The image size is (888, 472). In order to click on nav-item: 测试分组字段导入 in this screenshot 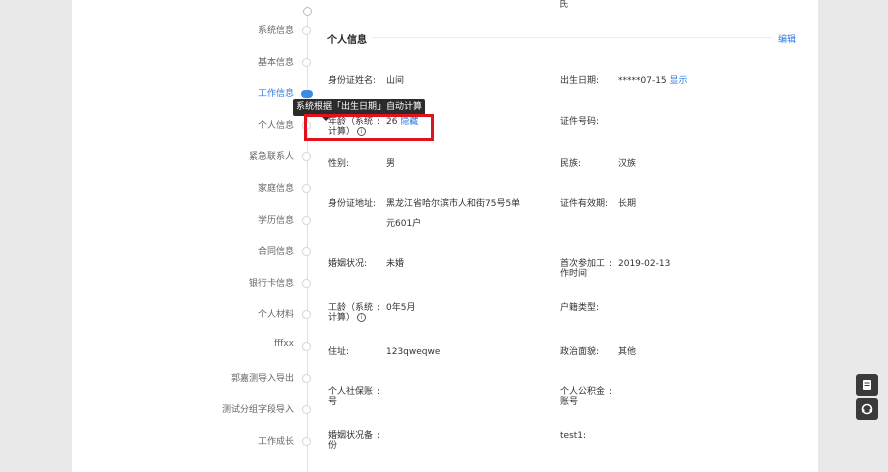, I will do `click(258, 409)`.